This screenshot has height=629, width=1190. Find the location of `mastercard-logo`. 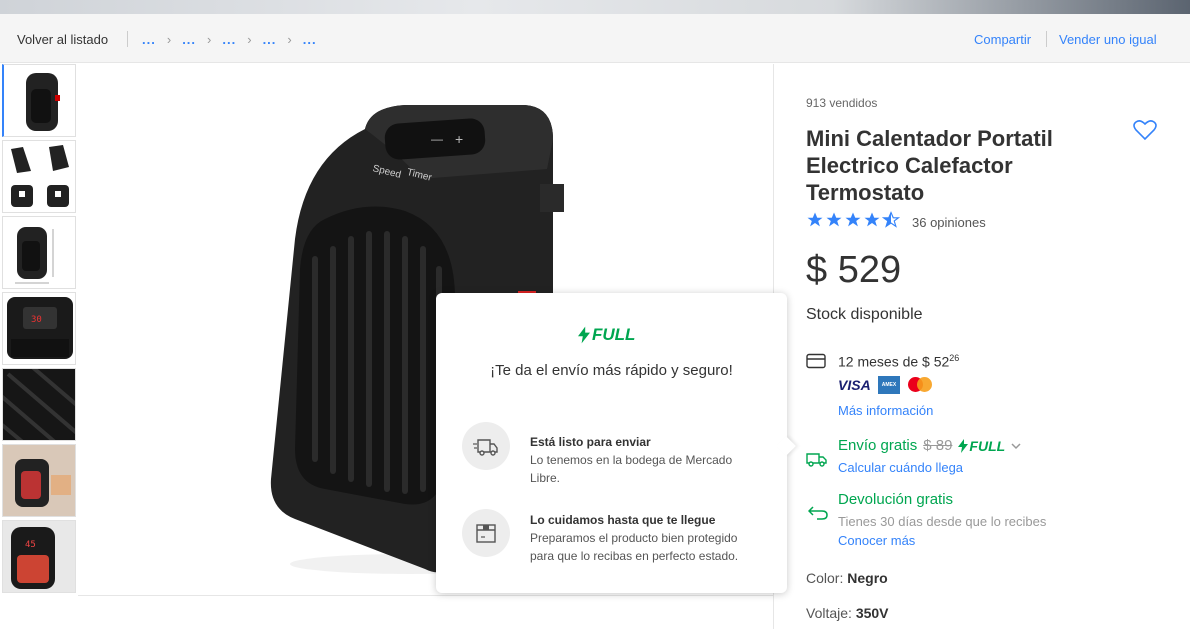

mastercard-logo is located at coordinates (921, 385).